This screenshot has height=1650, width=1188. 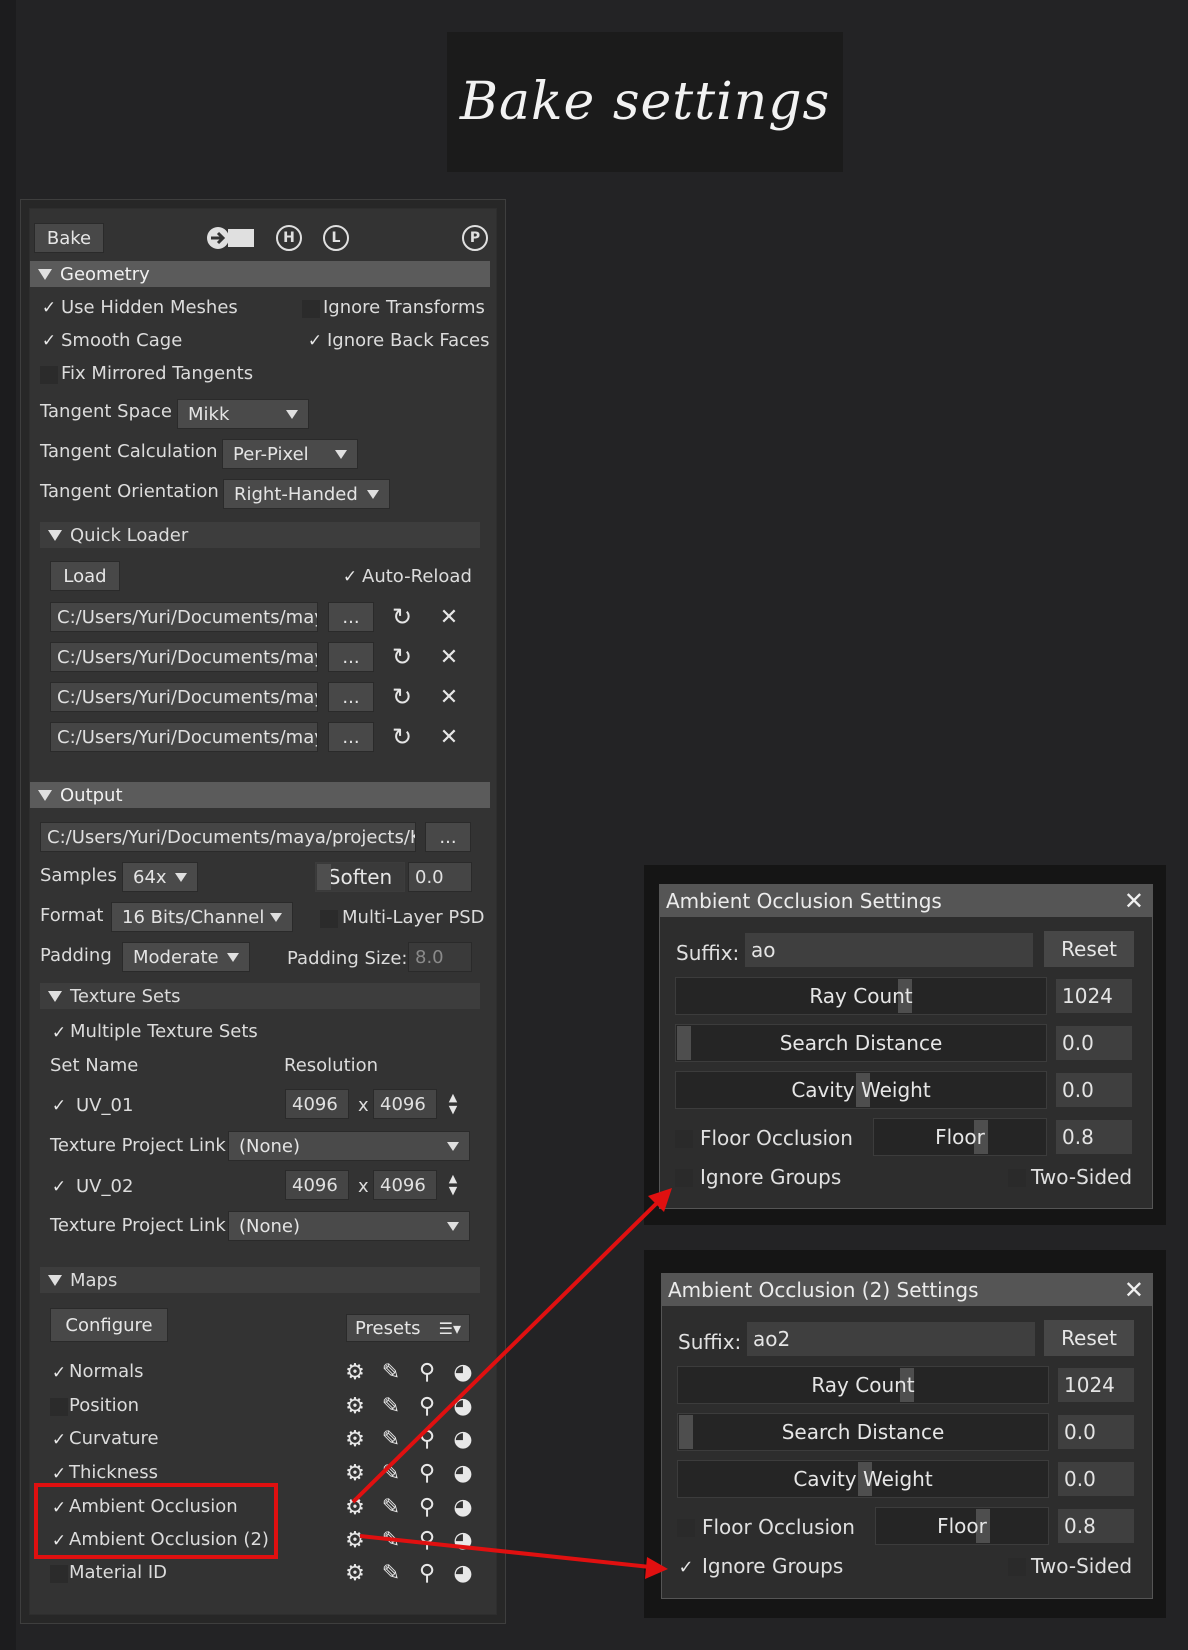 I want to click on arrow-to-ao-settings, so click(x=506, y=1351).